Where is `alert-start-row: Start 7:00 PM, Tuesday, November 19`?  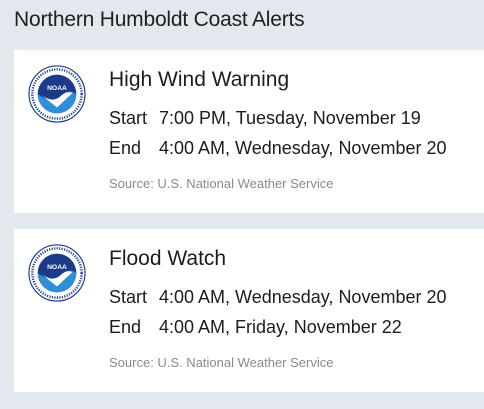 alert-start-row: Start 7:00 PM, Tuesday, November 19 is located at coordinates (265, 118).